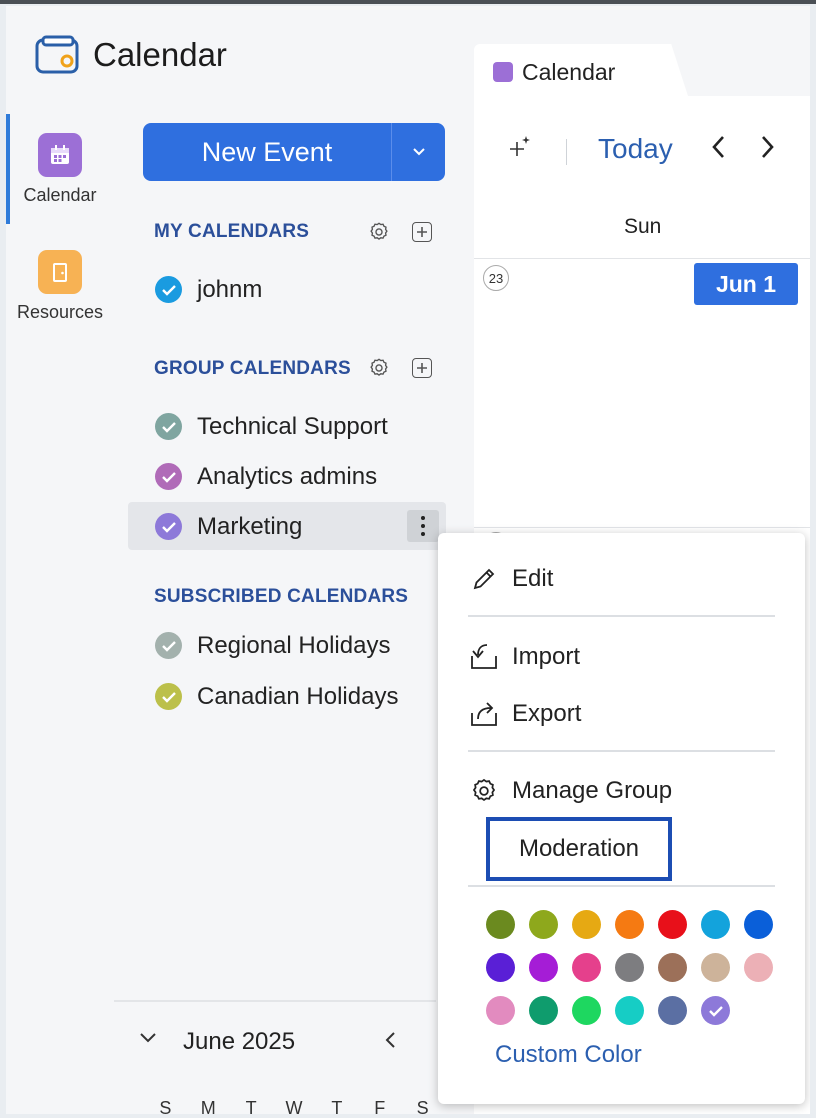 The image size is (816, 1118). I want to click on my-calendars-settings-button, so click(379, 232).